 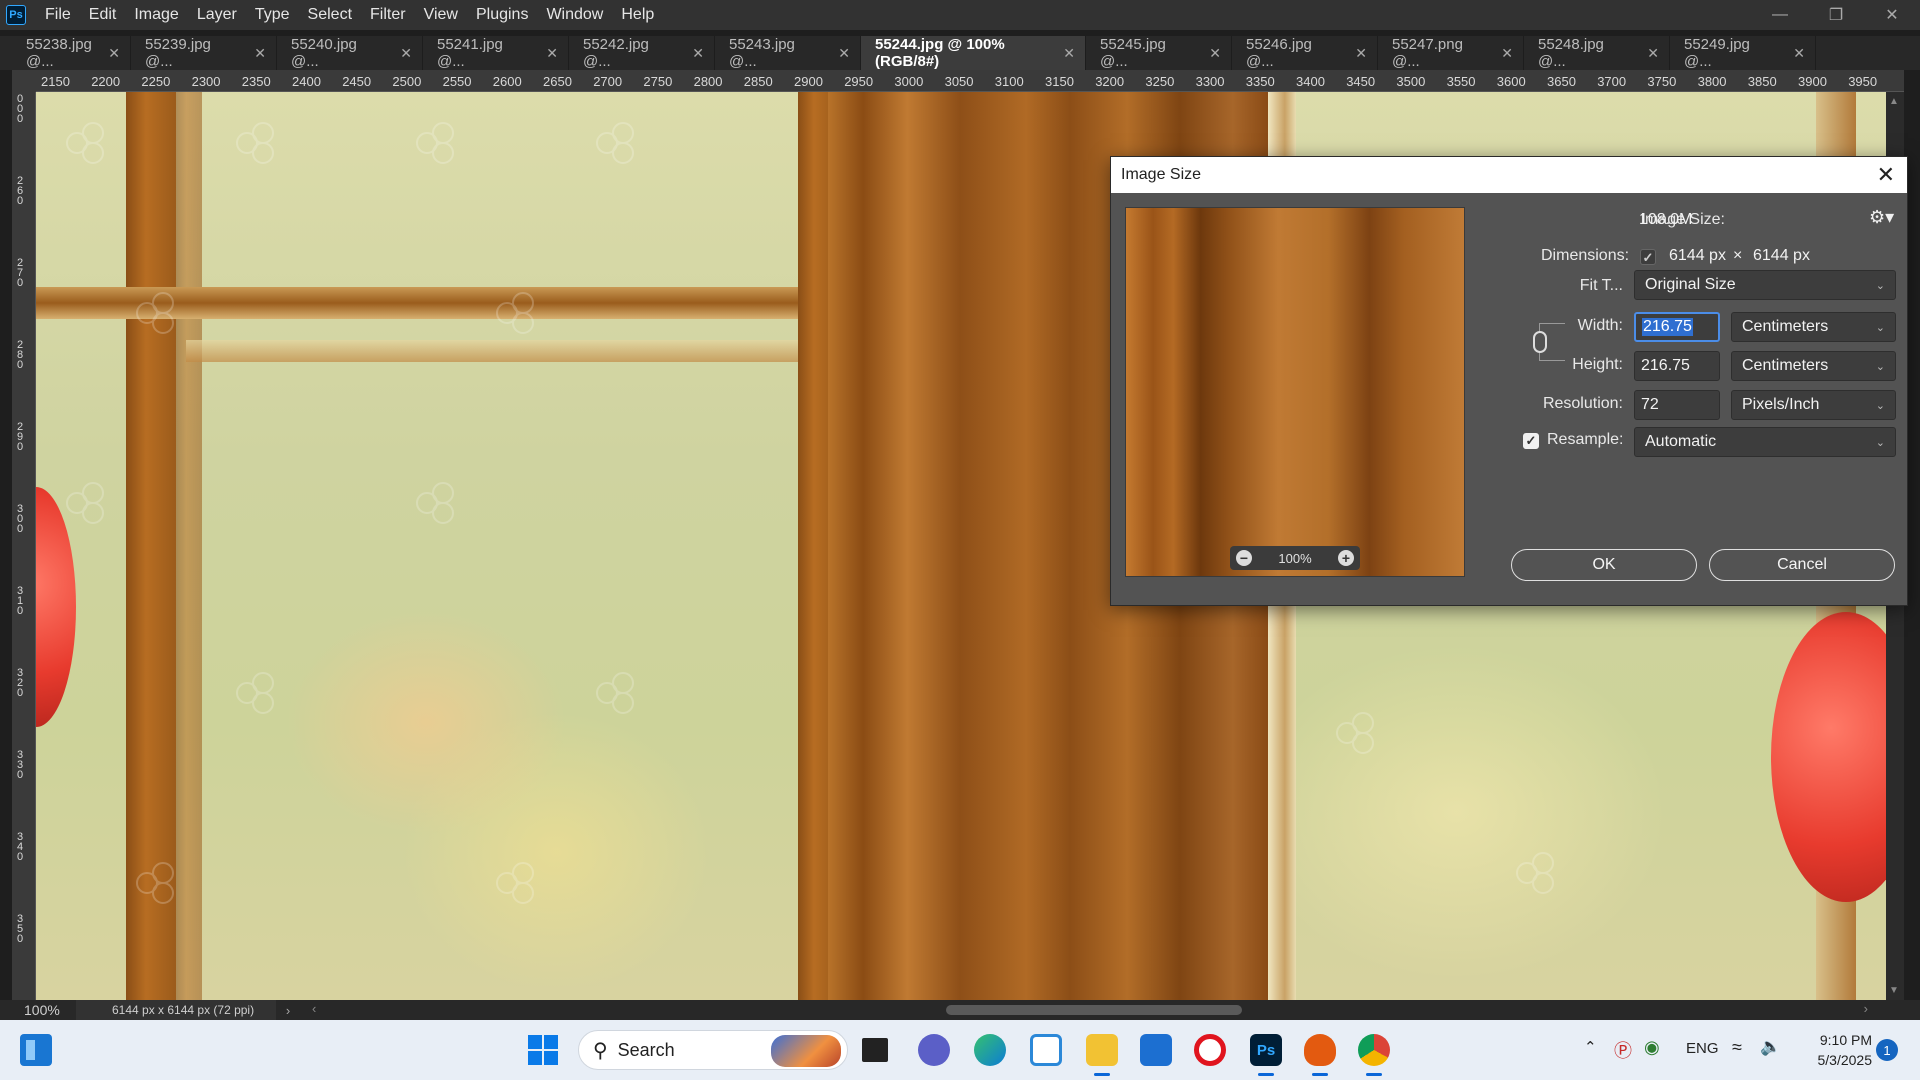 What do you see at coordinates (1894, 101) in the screenshot?
I see `scroll-up-icon: ▲` at bounding box center [1894, 101].